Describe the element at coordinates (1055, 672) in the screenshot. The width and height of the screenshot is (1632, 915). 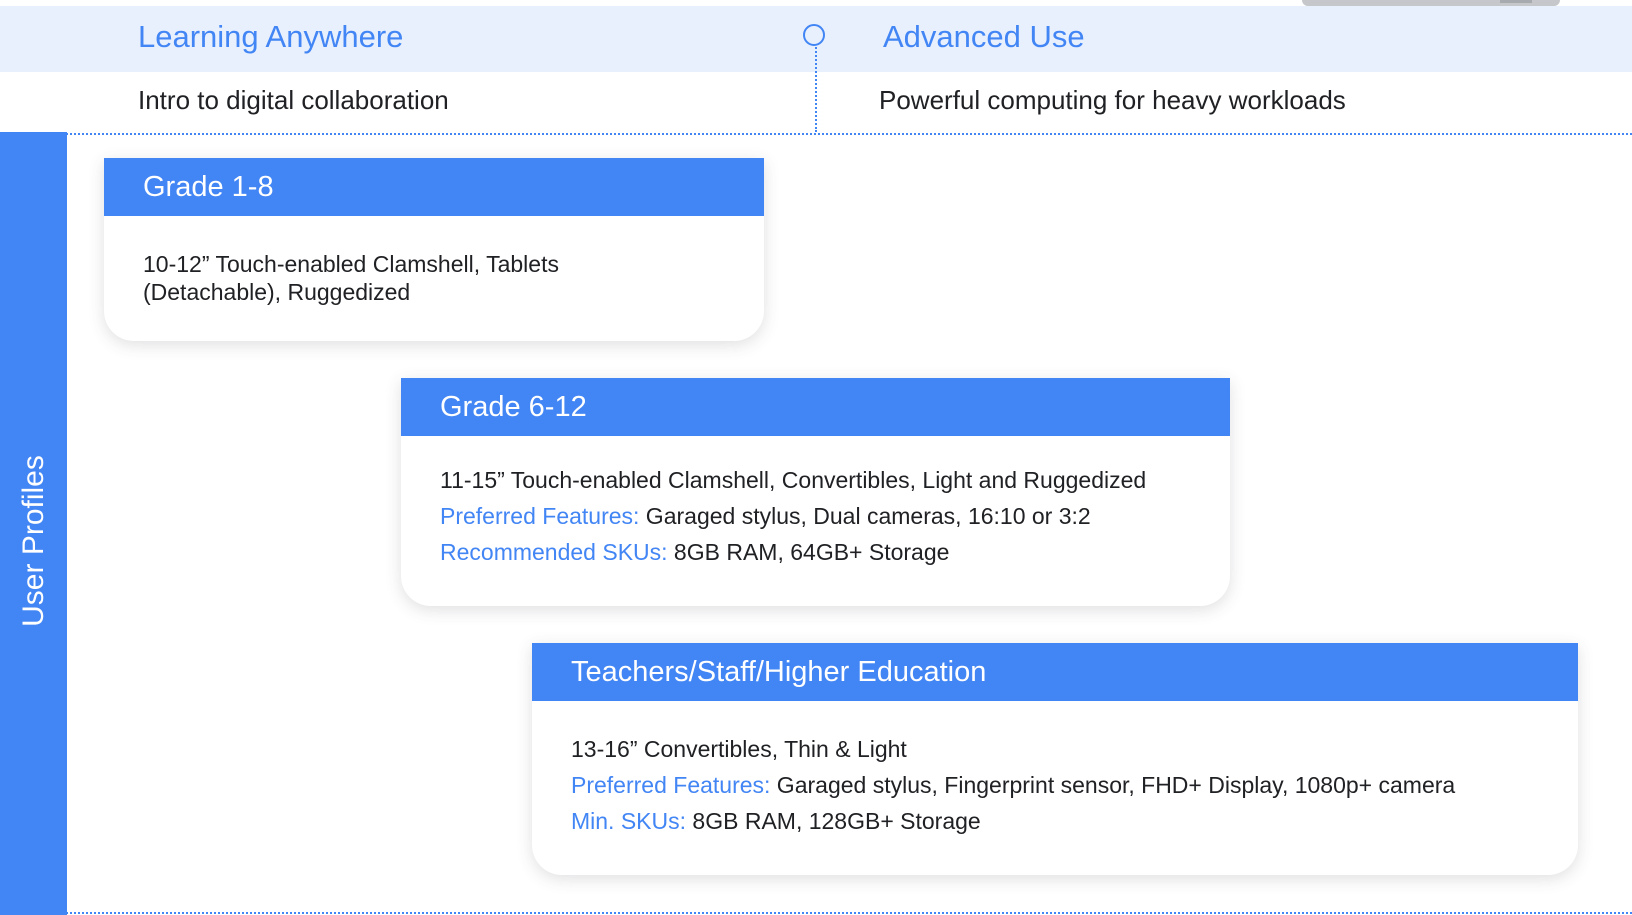
I see `card-title: Teachers/Staff/Higher Education` at that location.